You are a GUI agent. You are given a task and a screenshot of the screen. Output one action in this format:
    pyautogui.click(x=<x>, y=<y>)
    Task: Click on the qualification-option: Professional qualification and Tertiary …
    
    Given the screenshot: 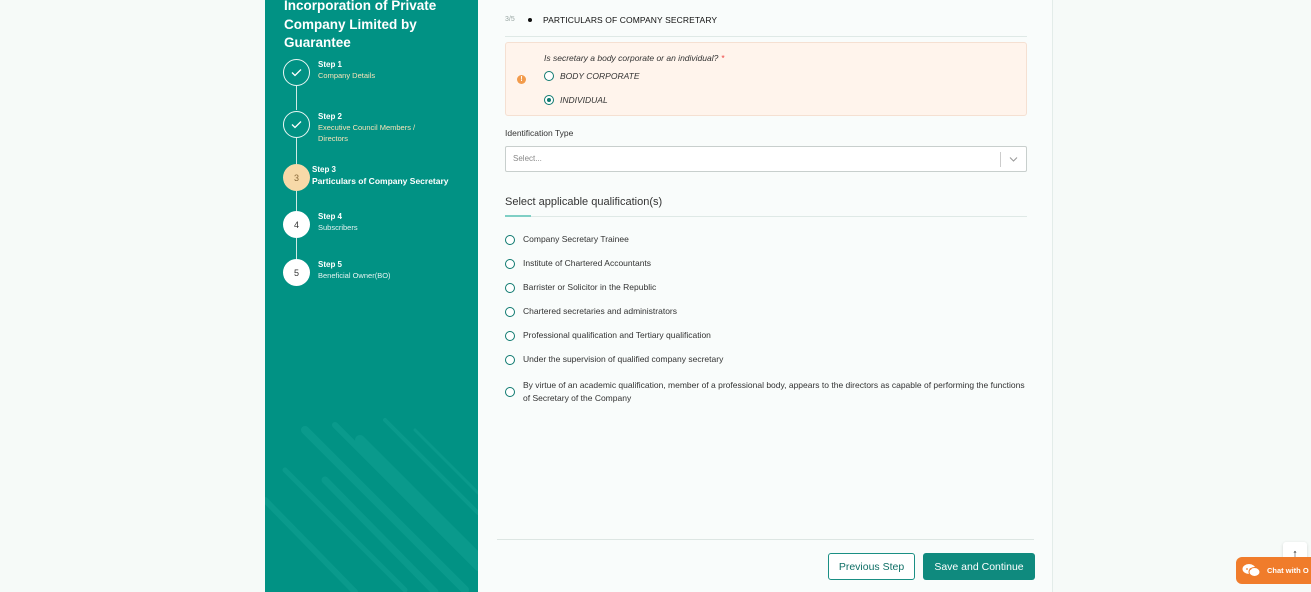 What is the action you would take?
    pyautogui.click(x=767, y=336)
    